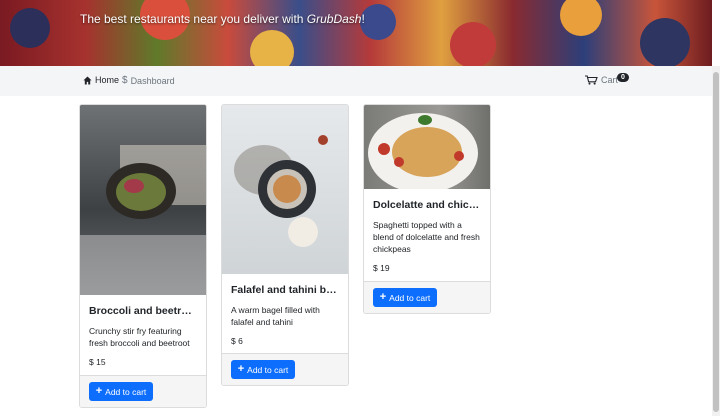  I want to click on home-icon, so click(87, 80).